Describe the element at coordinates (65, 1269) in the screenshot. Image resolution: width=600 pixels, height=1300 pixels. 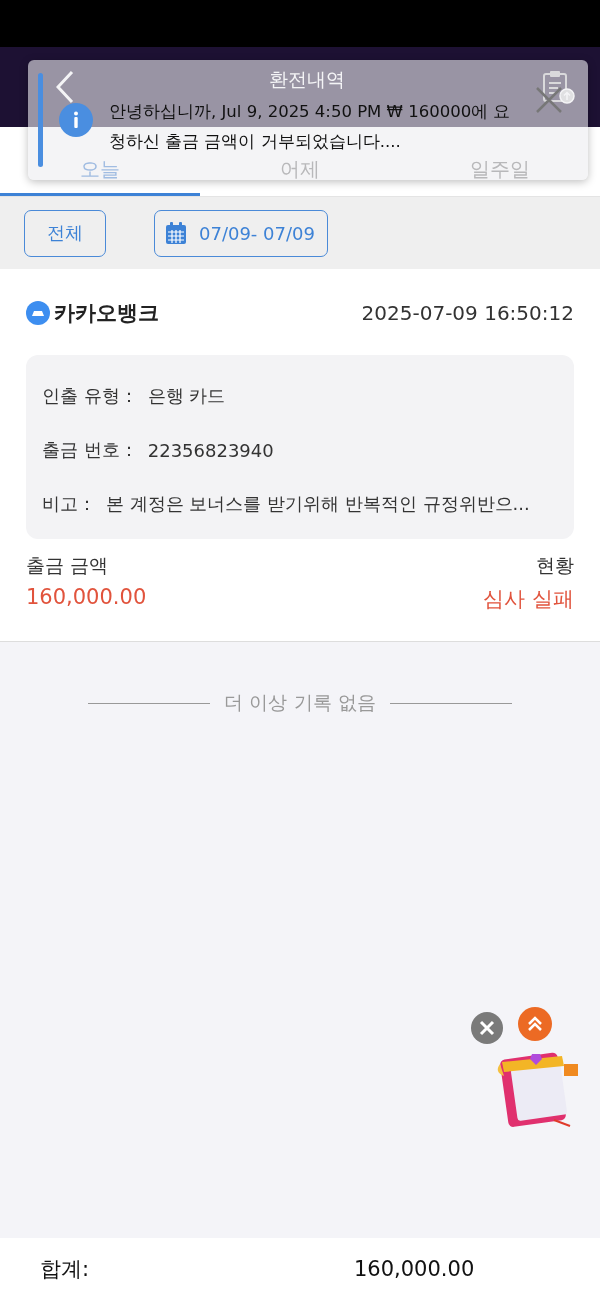
I see `total-label: 합계:` at that location.